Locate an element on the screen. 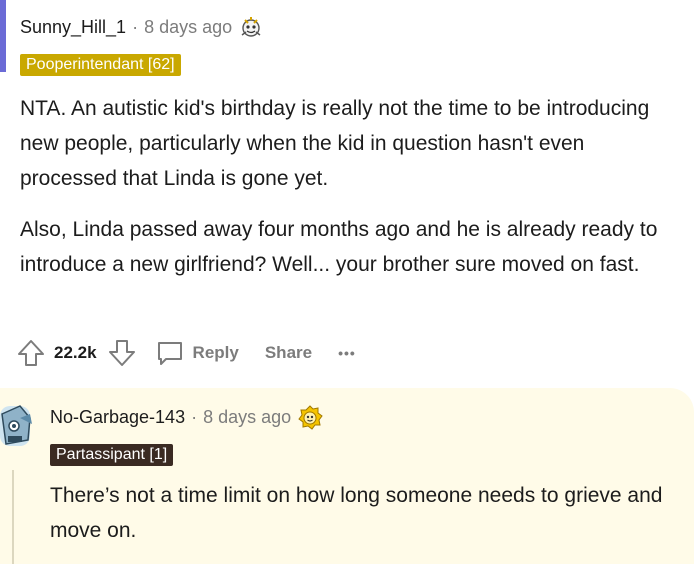  user-flair: Pooperintendant [62] is located at coordinates (100, 65).